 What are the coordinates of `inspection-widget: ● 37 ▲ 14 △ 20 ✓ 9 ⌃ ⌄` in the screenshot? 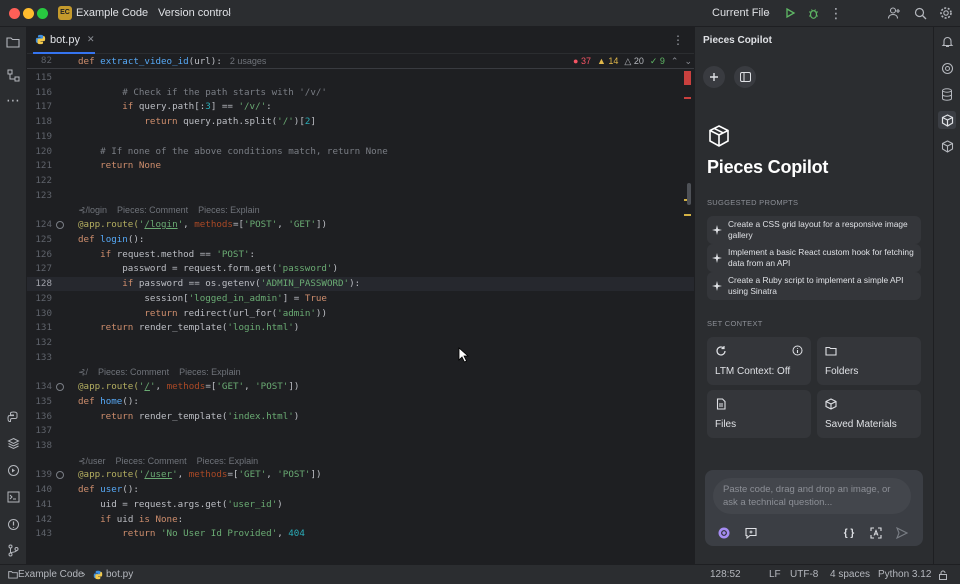 It's located at (632, 61).